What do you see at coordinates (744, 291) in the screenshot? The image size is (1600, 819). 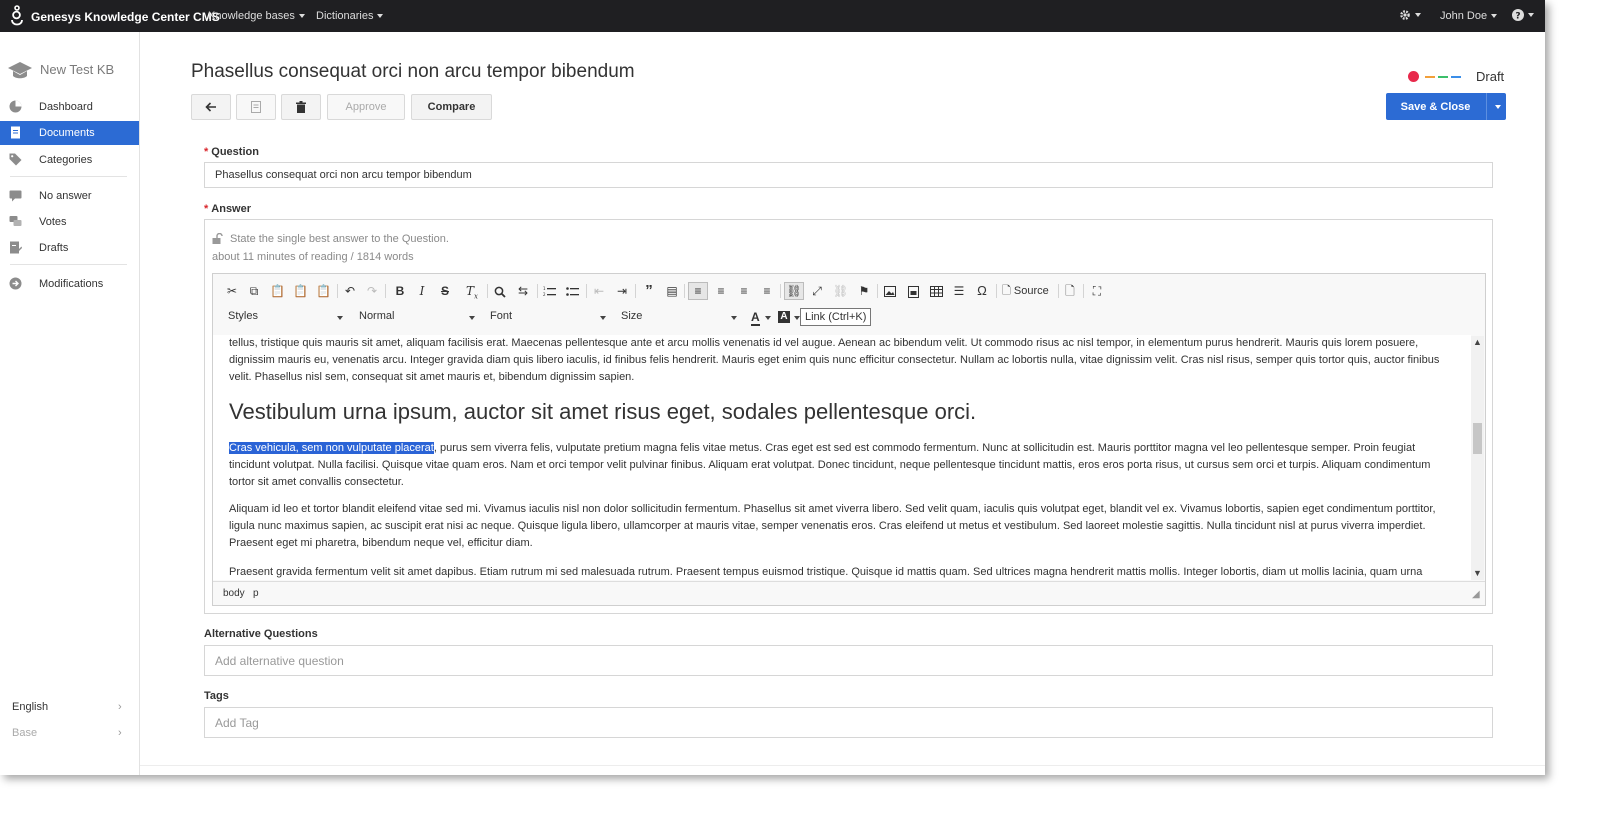 I see `align-right-icon: ≡` at bounding box center [744, 291].